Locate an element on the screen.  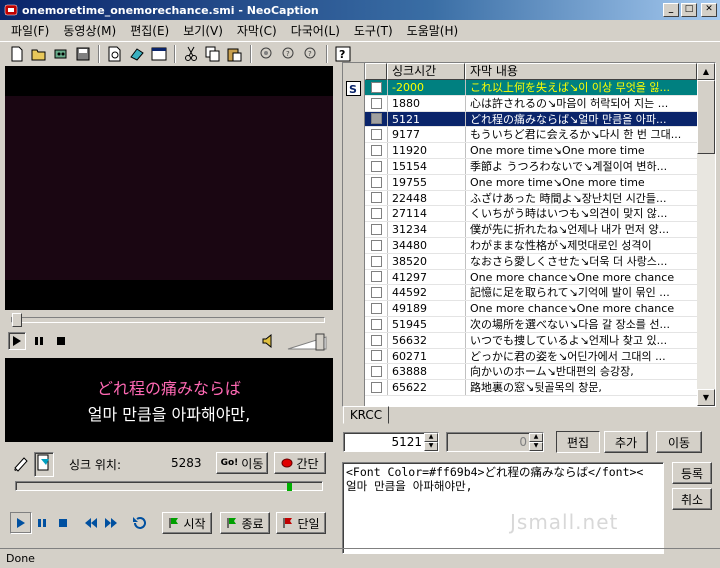
fast-forward-icon is located at coordinates (111, 524).